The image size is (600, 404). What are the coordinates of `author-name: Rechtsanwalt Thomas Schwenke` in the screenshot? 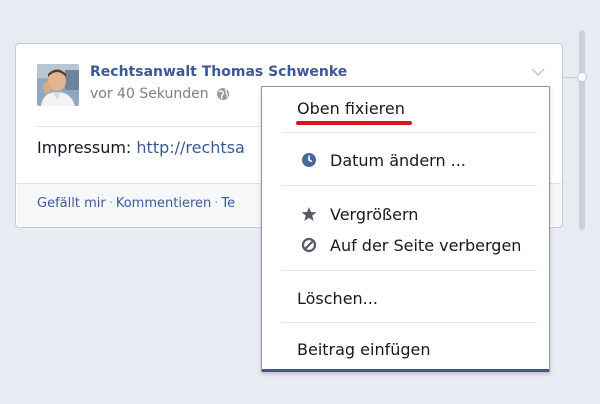 It's located at (218, 72).